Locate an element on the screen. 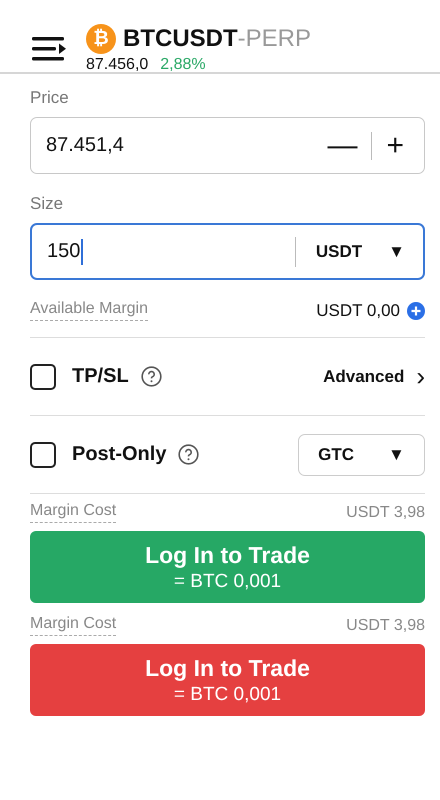 Image resolution: width=440 pixels, height=800 pixels. price-value: 87.451,4 is located at coordinates (85, 145).